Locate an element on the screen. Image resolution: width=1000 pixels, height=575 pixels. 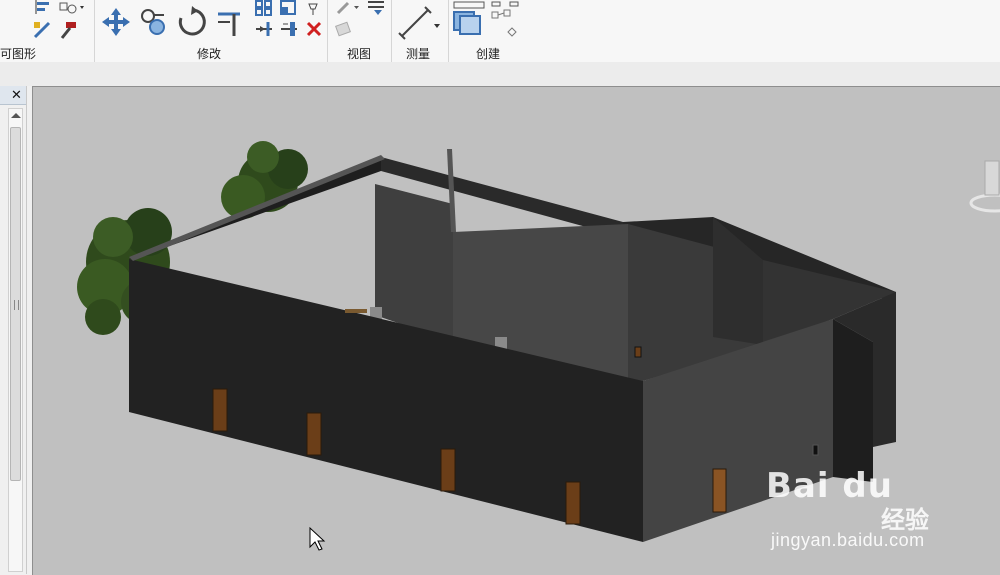
move-icon is located at coordinates (116, 22).